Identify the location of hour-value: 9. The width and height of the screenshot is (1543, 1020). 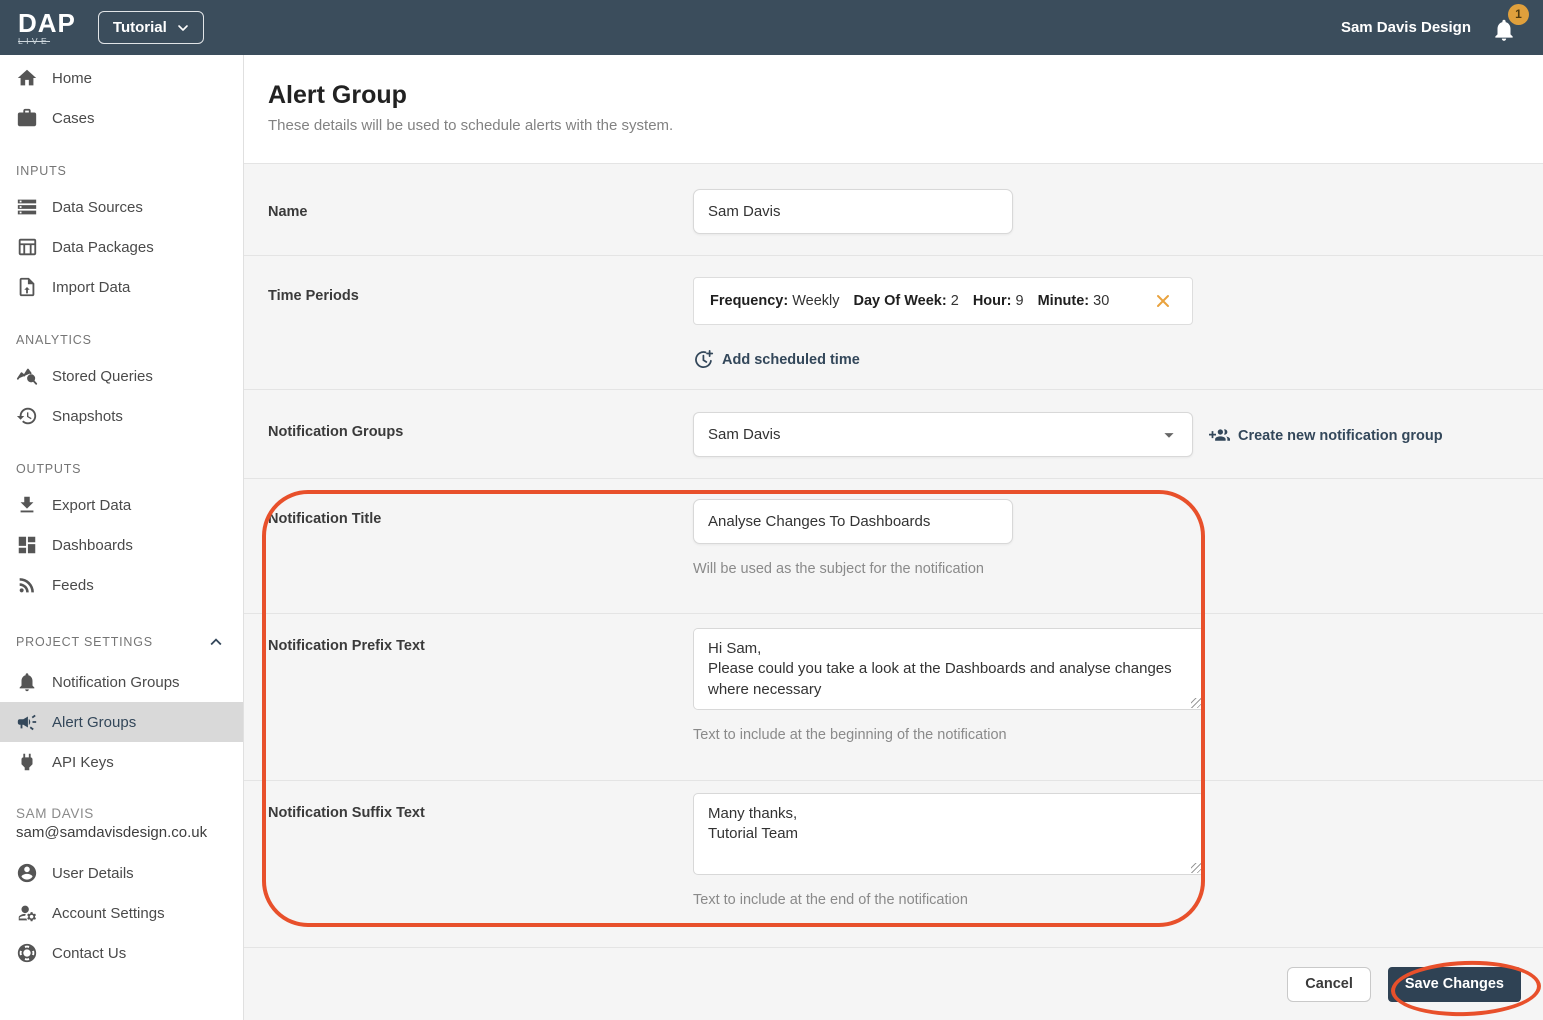
(1019, 301).